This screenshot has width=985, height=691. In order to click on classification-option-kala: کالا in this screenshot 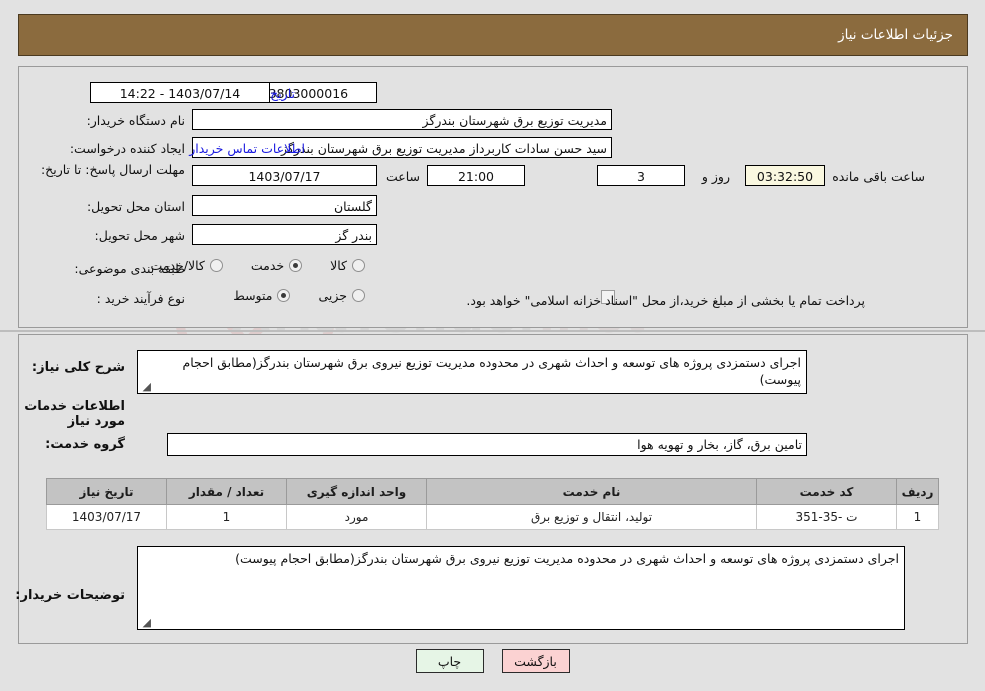, I will do `click(347, 265)`.